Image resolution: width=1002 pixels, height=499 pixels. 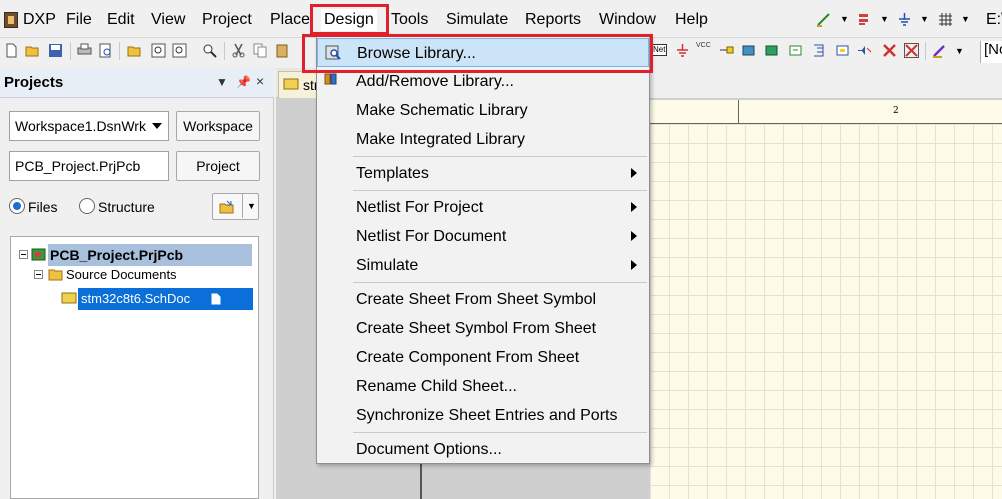 I want to click on menu-file: File, so click(x=79, y=20).